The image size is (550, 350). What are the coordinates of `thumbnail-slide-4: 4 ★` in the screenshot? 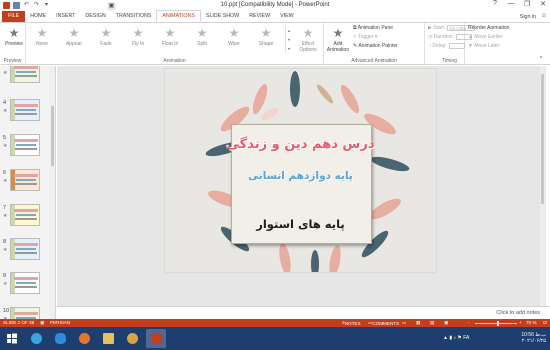 It's located at (25, 115).